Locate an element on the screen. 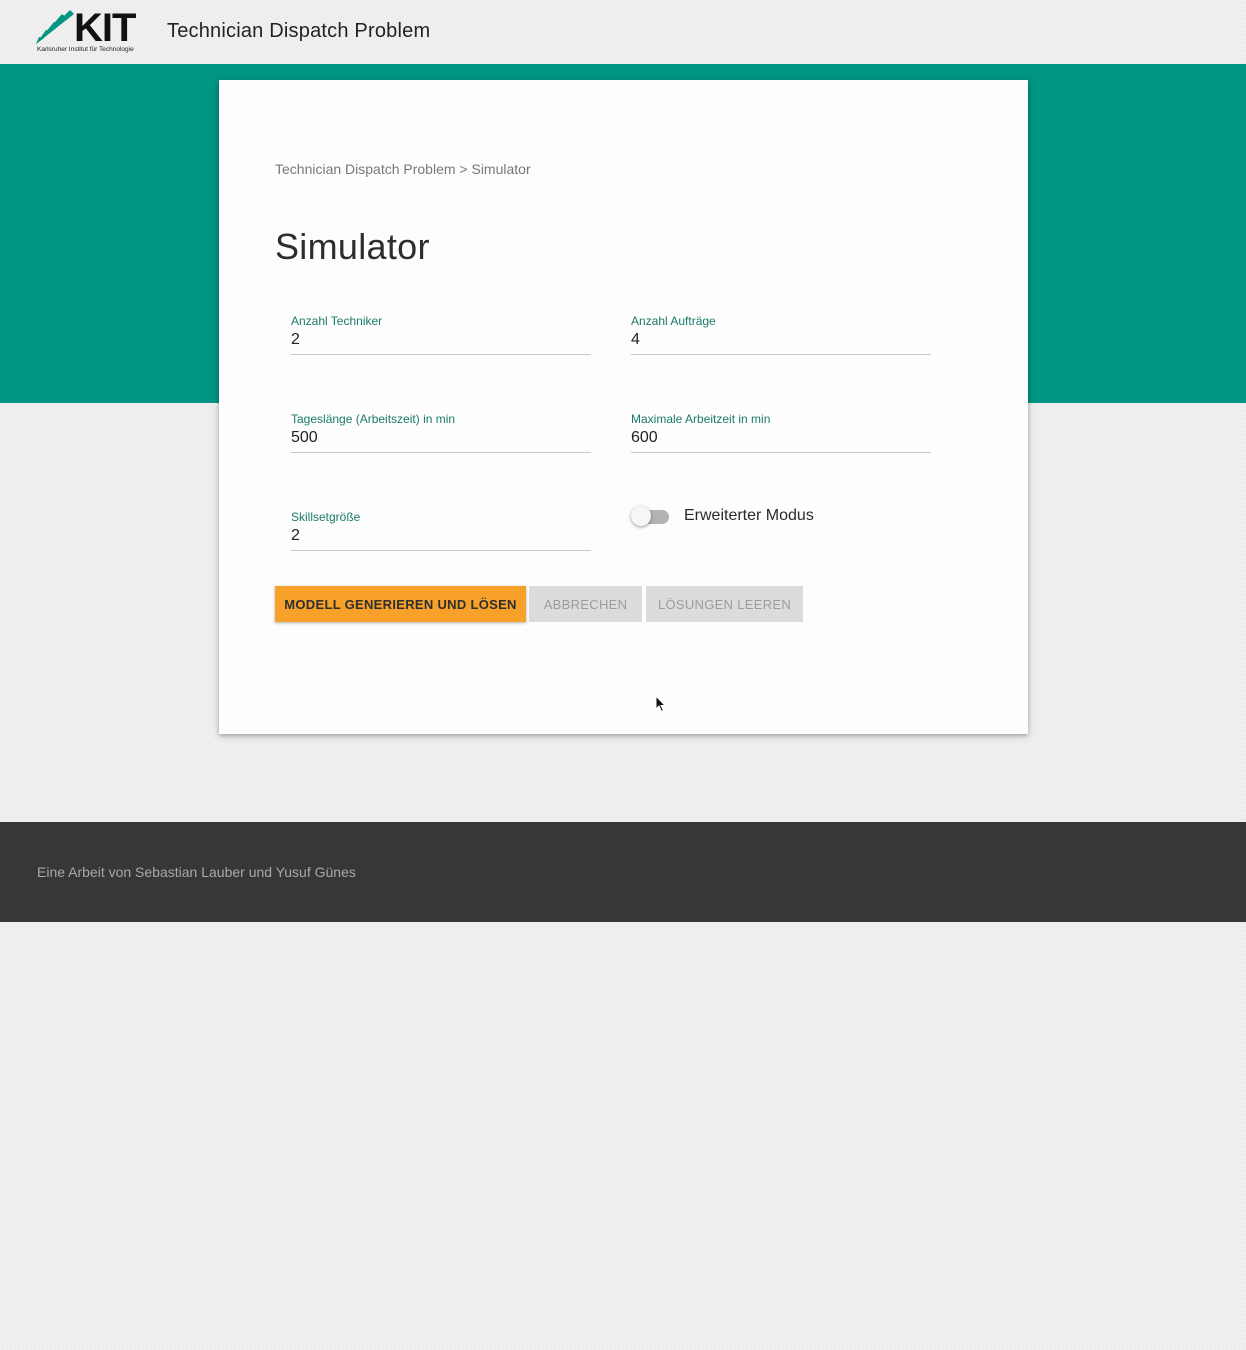  kit-logo: KIT Karlsruher Institut für Technologie is located at coordinates (88, 31).